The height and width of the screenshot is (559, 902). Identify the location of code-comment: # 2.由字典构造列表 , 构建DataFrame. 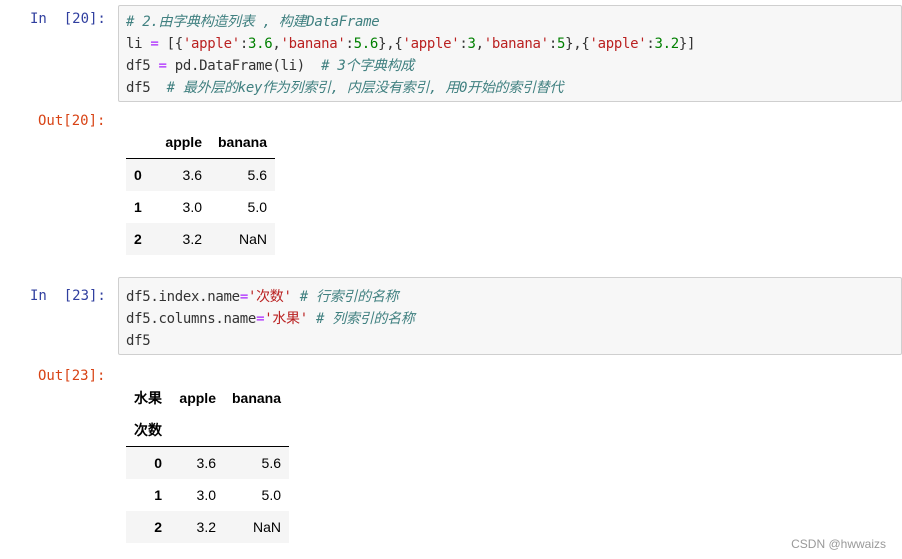
(253, 22).